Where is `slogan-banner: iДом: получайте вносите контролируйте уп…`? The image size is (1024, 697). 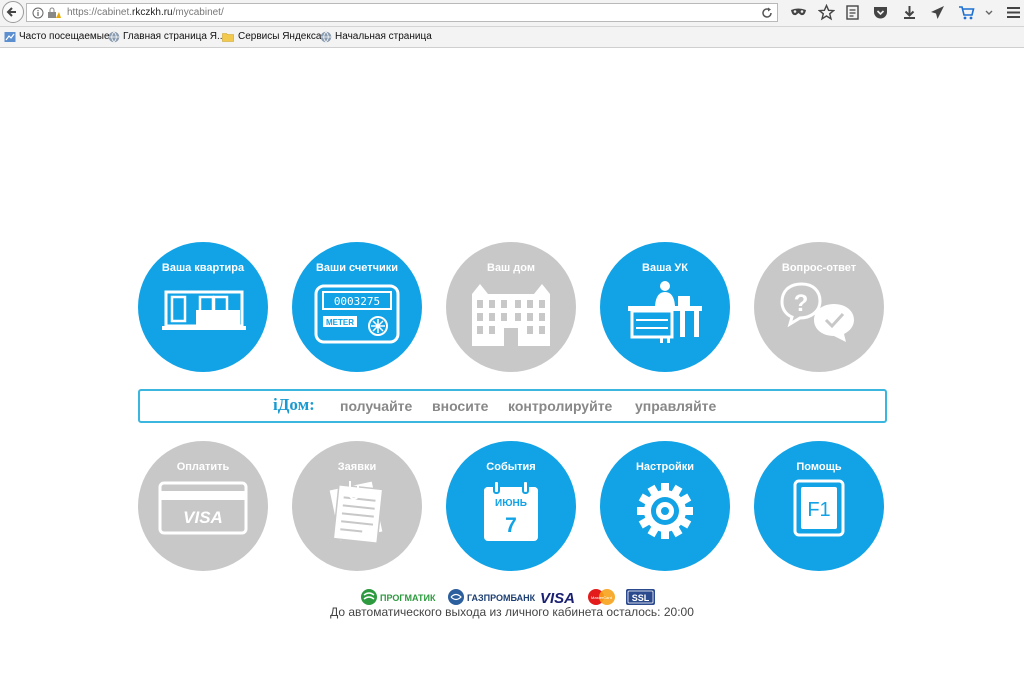 slogan-banner: iДом: получайте вносите контролируйте уп… is located at coordinates (512, 406).